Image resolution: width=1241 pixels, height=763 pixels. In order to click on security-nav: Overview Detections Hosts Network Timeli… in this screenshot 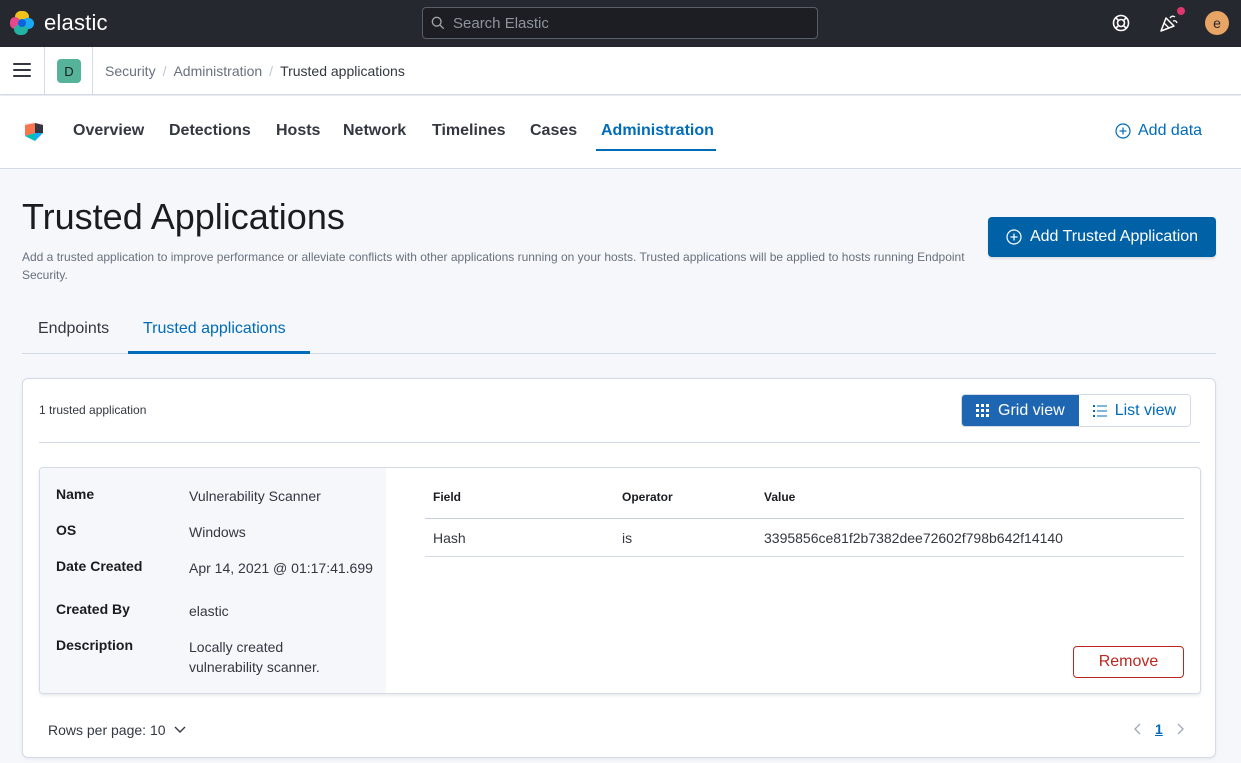, I will do `click(620, 132)`.